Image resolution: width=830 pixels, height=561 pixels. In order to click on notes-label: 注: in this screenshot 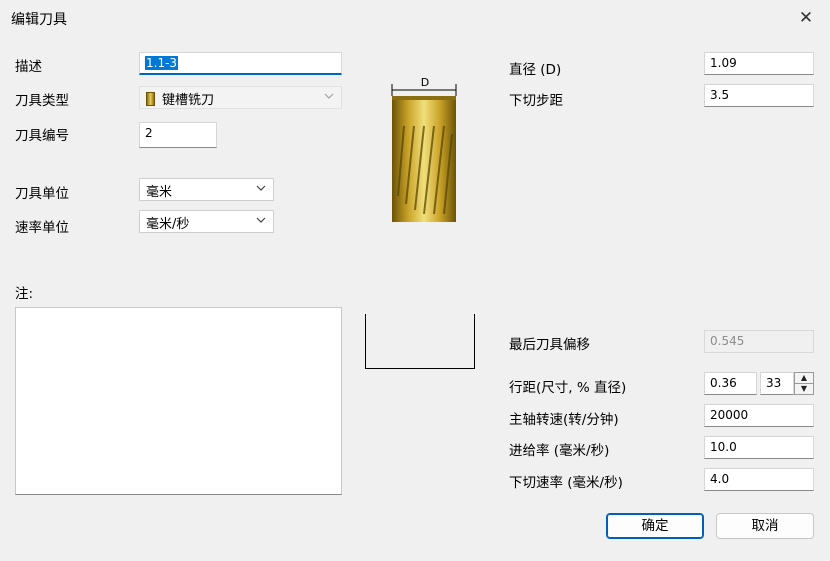, I will do `click(24, 294)`.